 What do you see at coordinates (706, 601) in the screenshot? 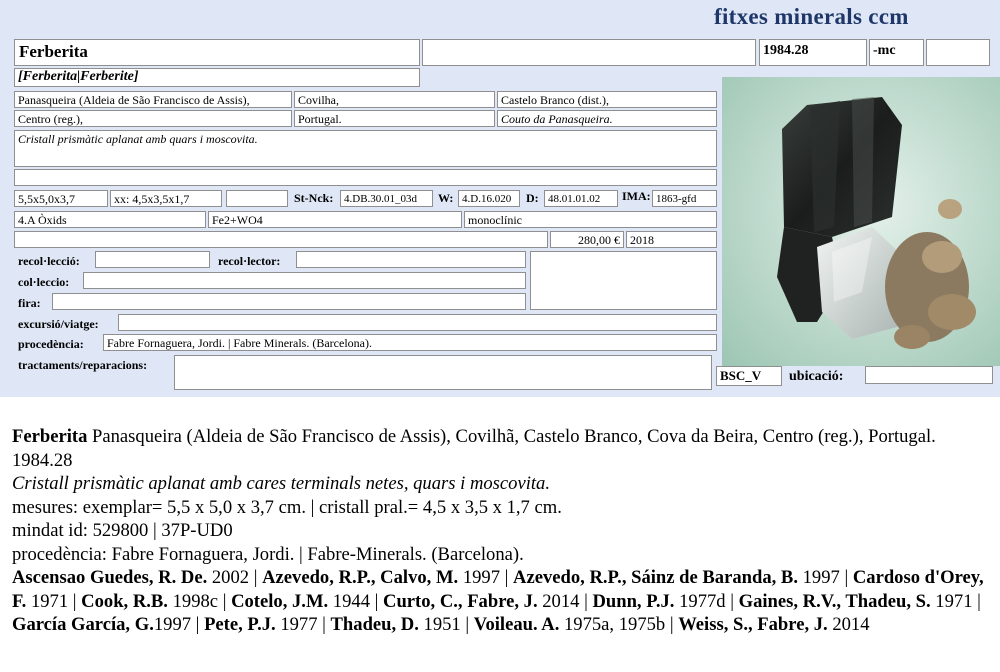
I see `reference-year: 1977d |` at bounding box center [706, 601].